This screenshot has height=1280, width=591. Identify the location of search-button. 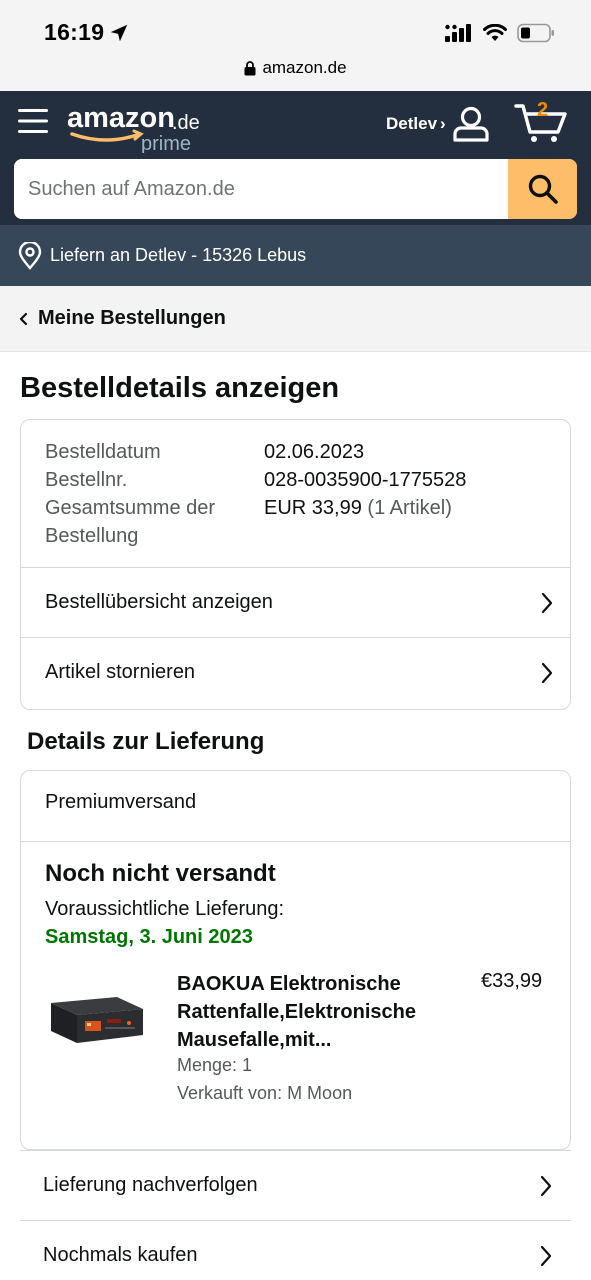
(542, 189).